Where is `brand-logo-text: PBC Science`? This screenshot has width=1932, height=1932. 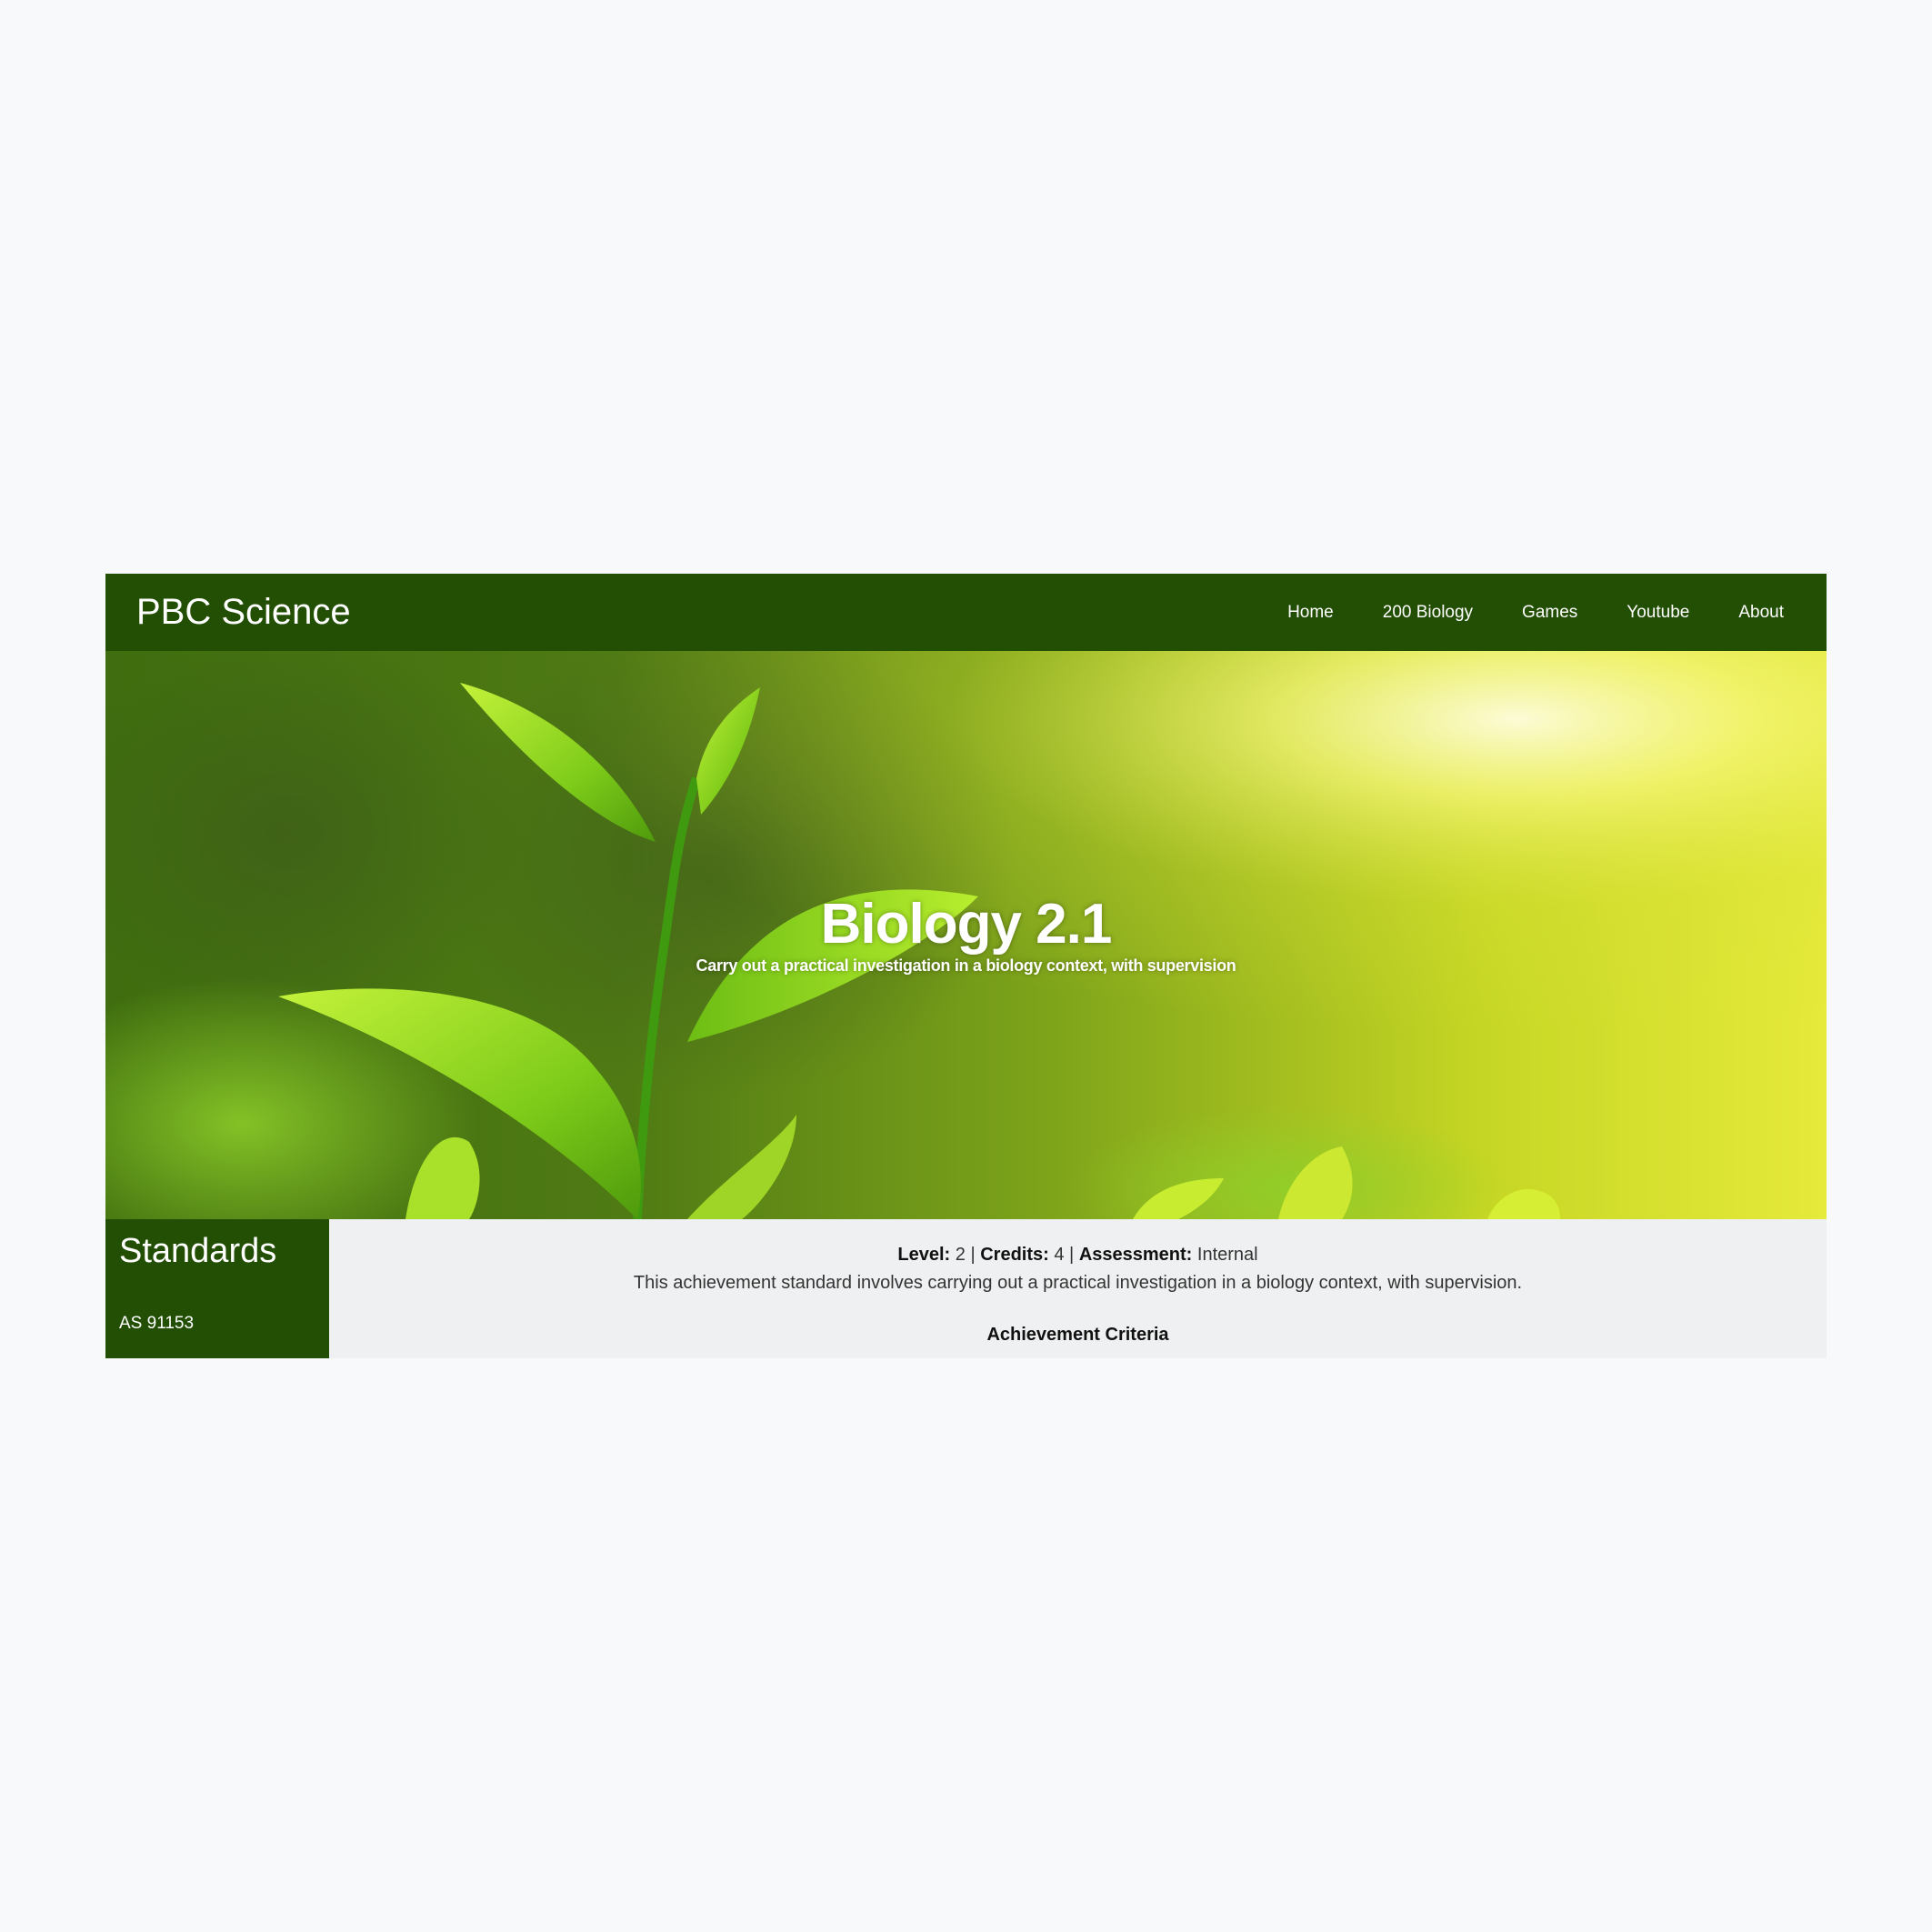
brand-logo-text: PBC Science is located at coordinates (243, 612).